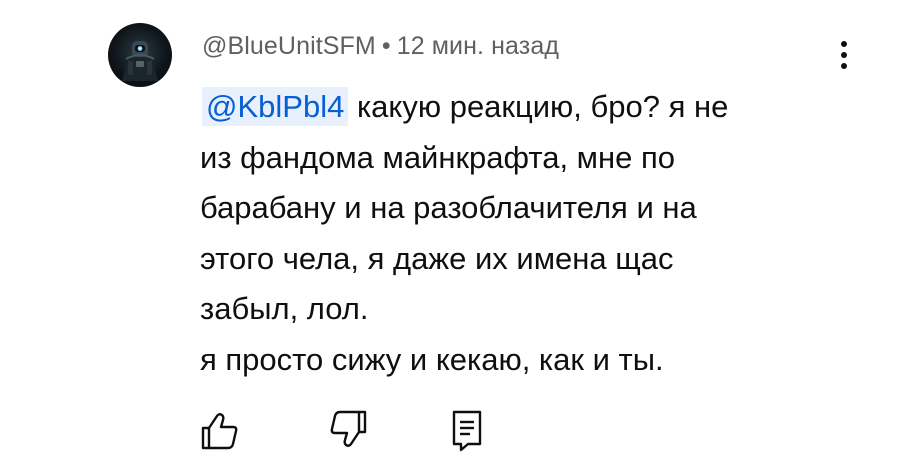  I want to click on avatar-image, so click(140, 61).